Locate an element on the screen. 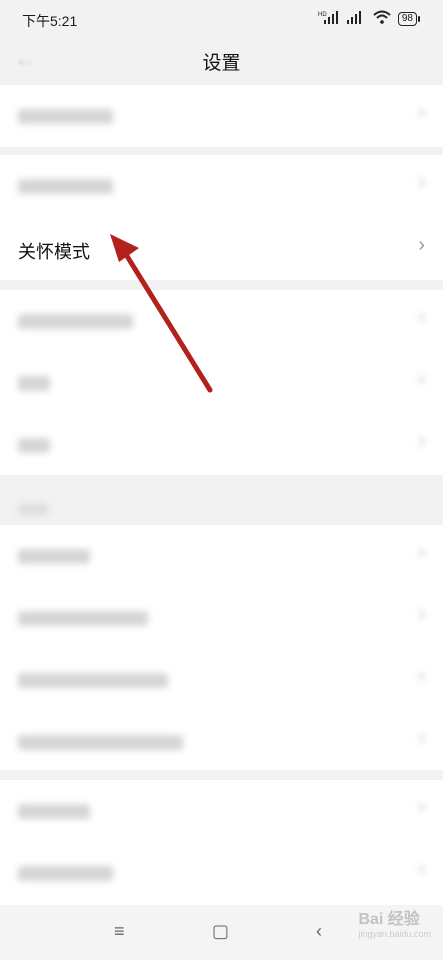 This screenshot has height=960, width=443. header: ← 设置 is located at coordinates (221, 60).